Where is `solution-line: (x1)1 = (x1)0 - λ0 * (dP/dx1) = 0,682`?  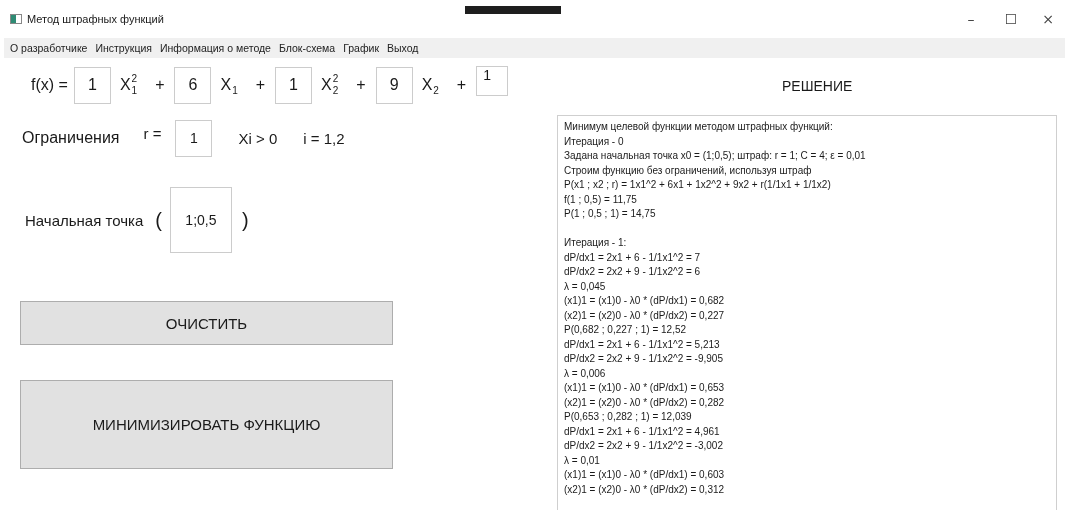
solution-line: (x1)1 = (x1)0 - λ0 * (dP/dx1) = 0,682 is located at coordinates (644, 301).